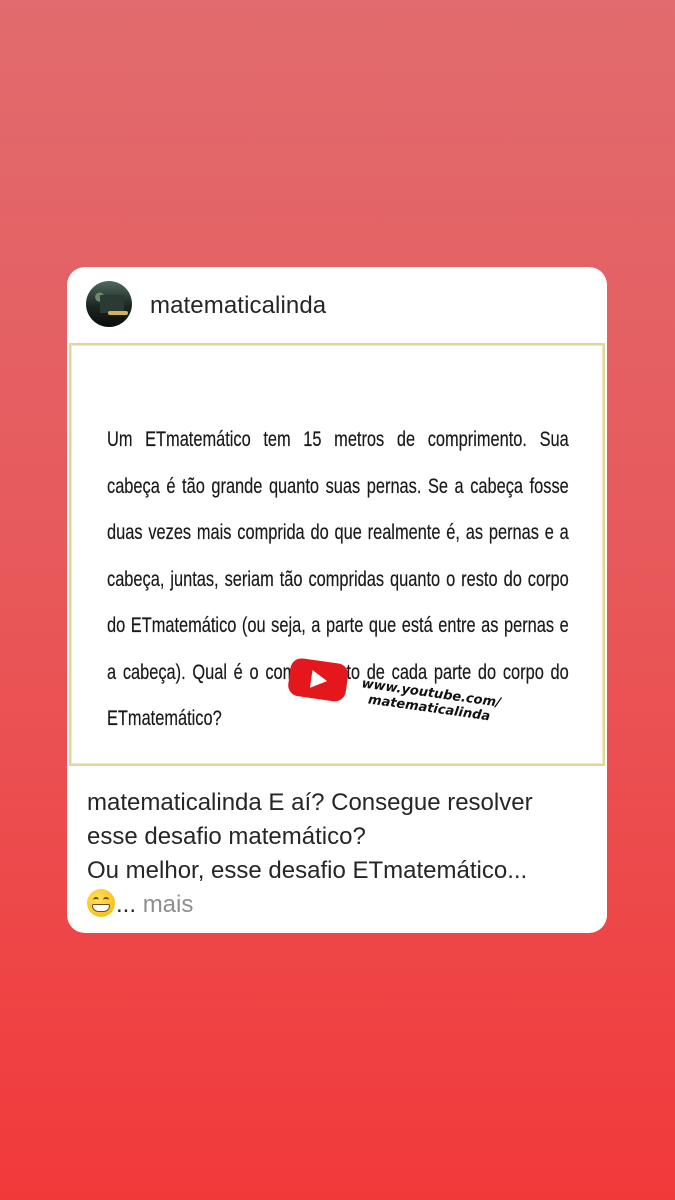  I want to click on youtube-logo, so click(319, 681).